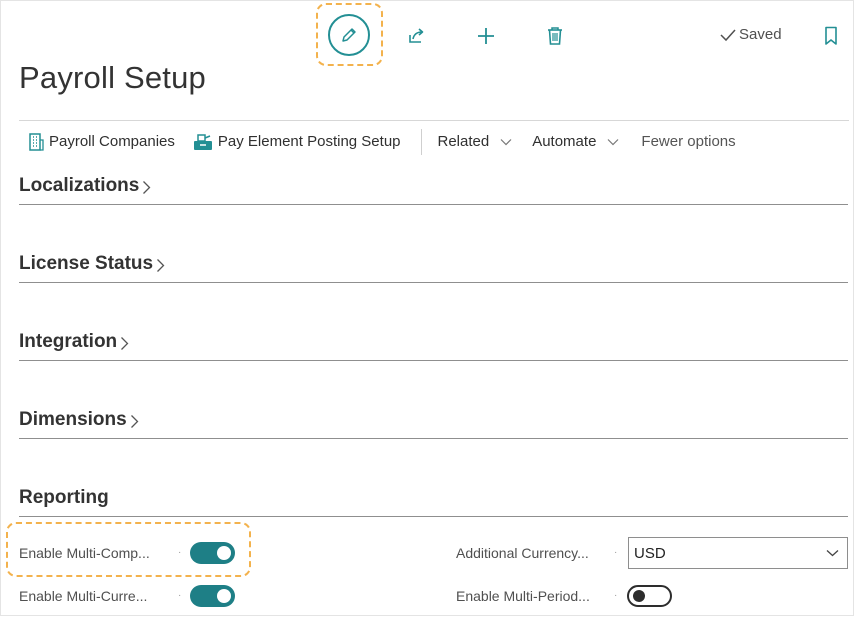 This screenshot has width=856, height=618. I want to click on related-label: Related, so click(463, 141).